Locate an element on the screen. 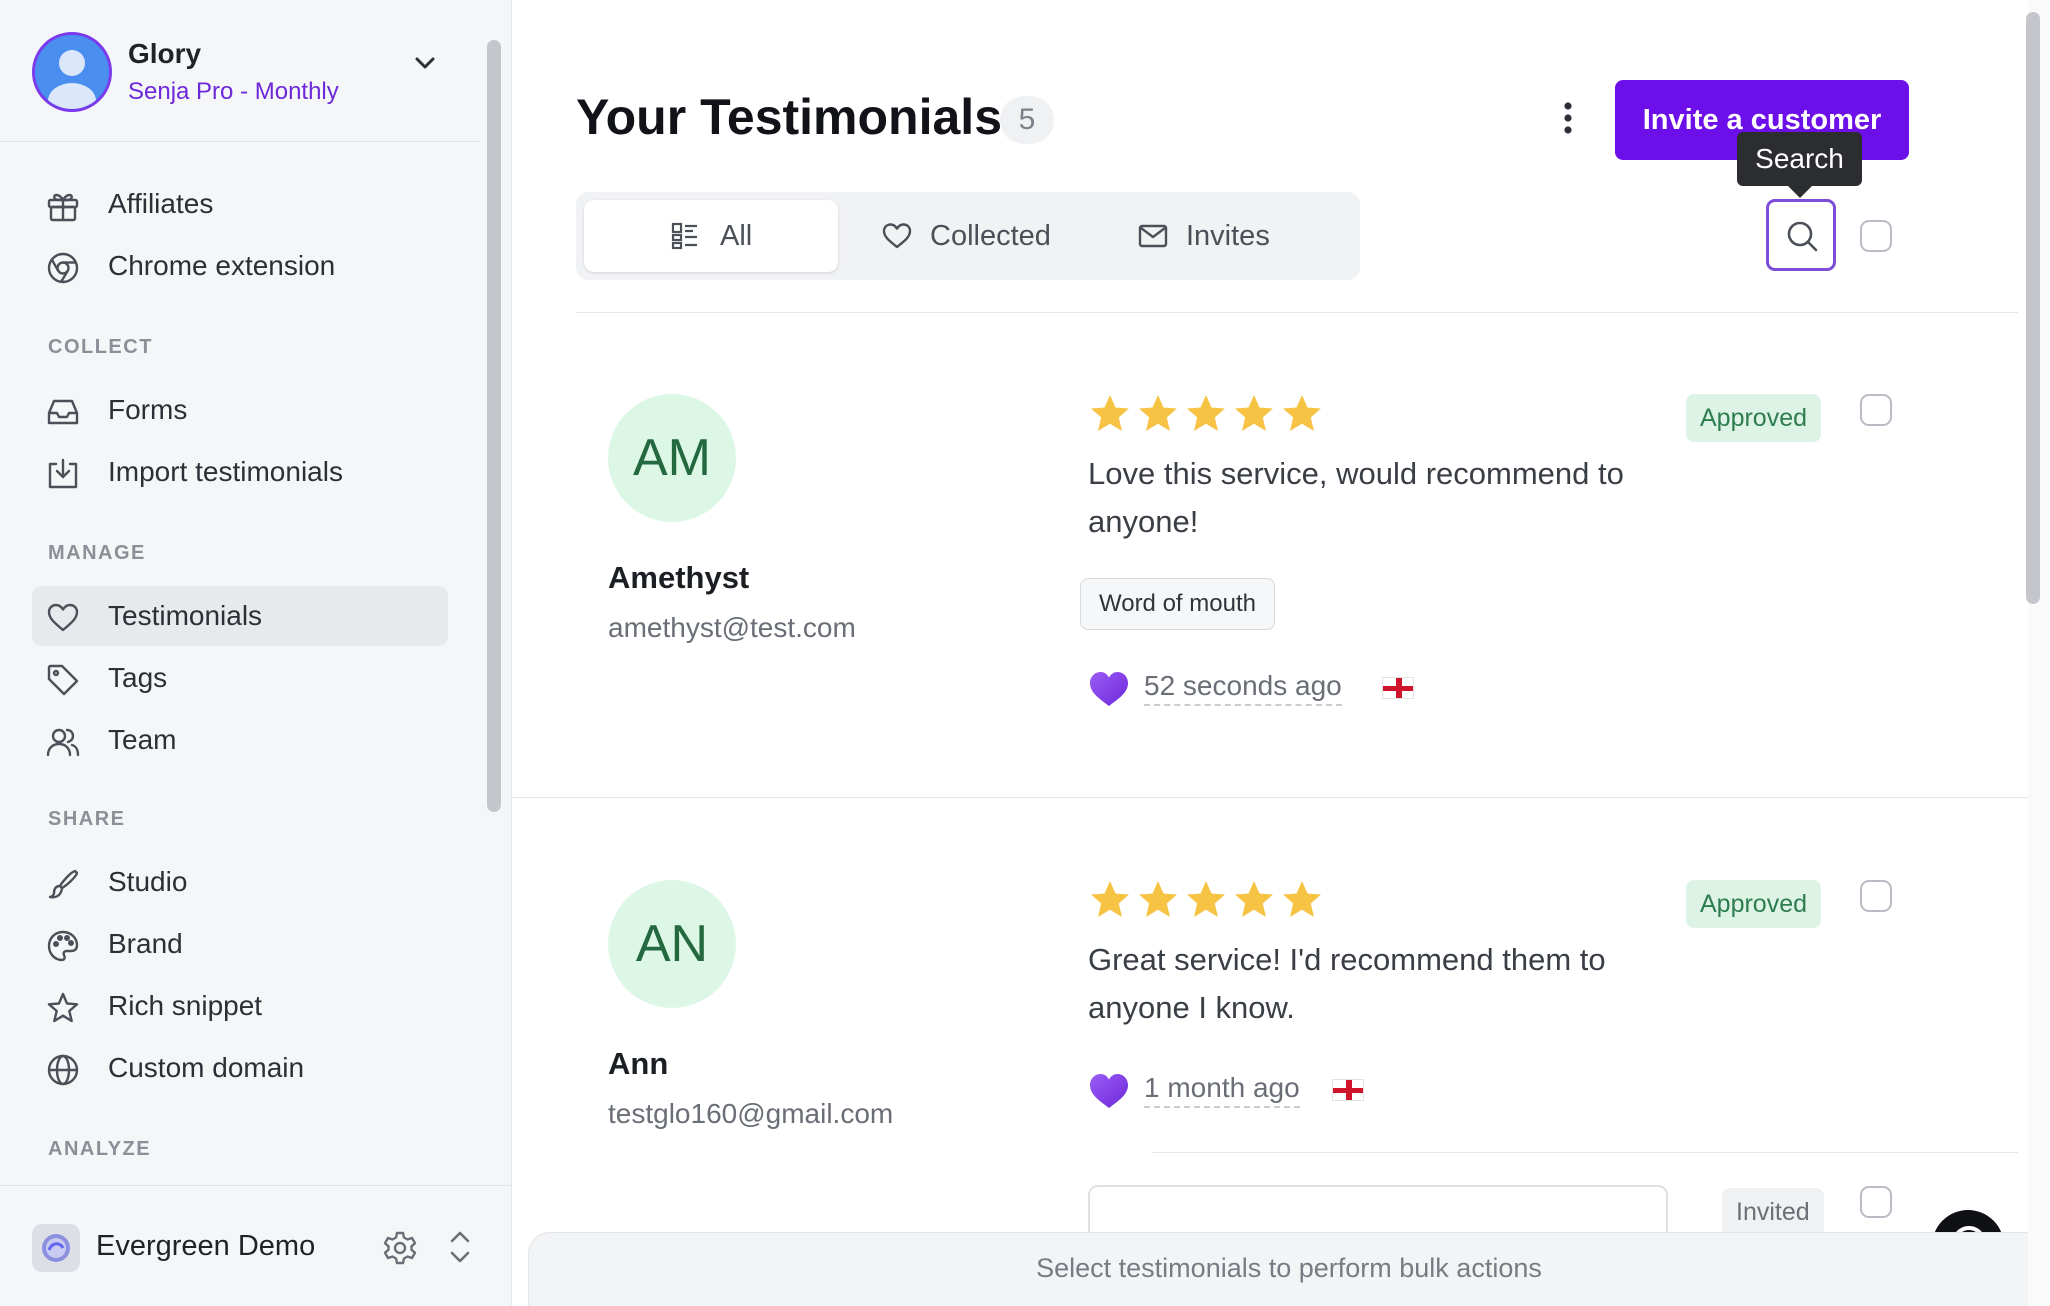 The image size is (2050, 1306). grid-list-icon is located at coordinates (685, 236).